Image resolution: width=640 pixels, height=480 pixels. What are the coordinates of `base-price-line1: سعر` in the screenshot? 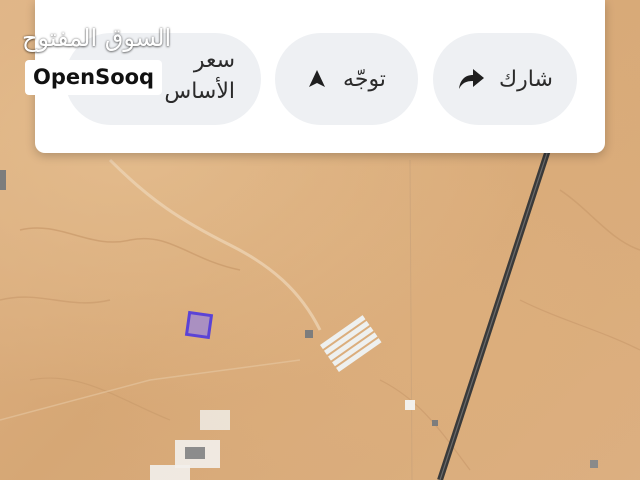 It's located at (214, 60).